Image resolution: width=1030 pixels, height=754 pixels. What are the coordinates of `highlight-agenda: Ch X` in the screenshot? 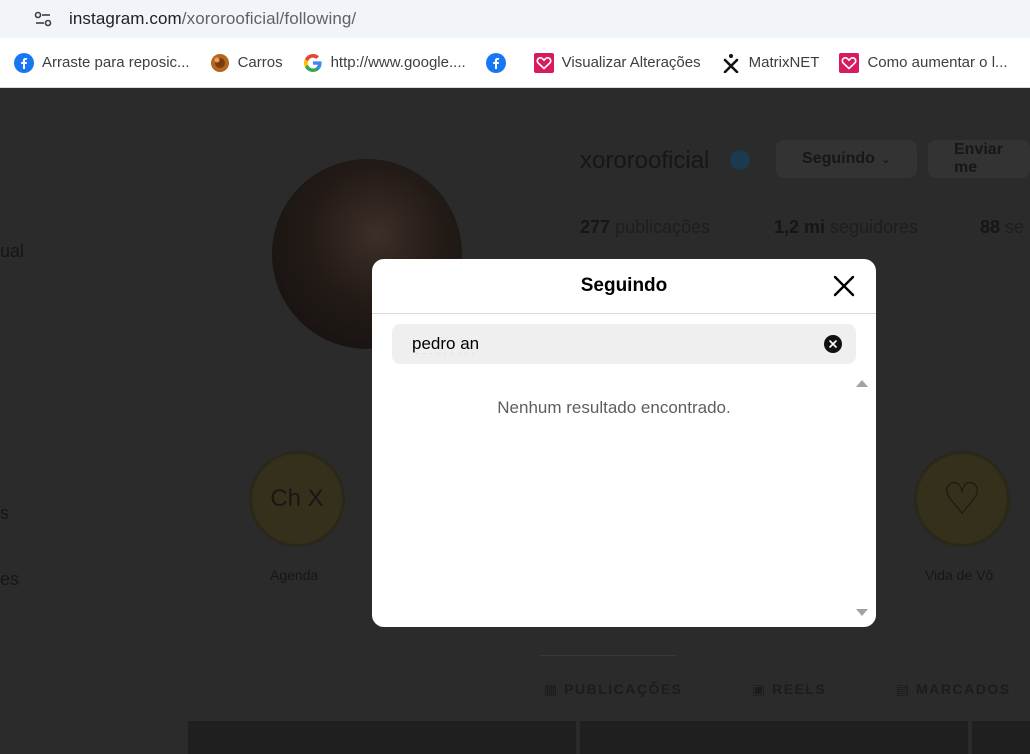 It's located at (297, 499).